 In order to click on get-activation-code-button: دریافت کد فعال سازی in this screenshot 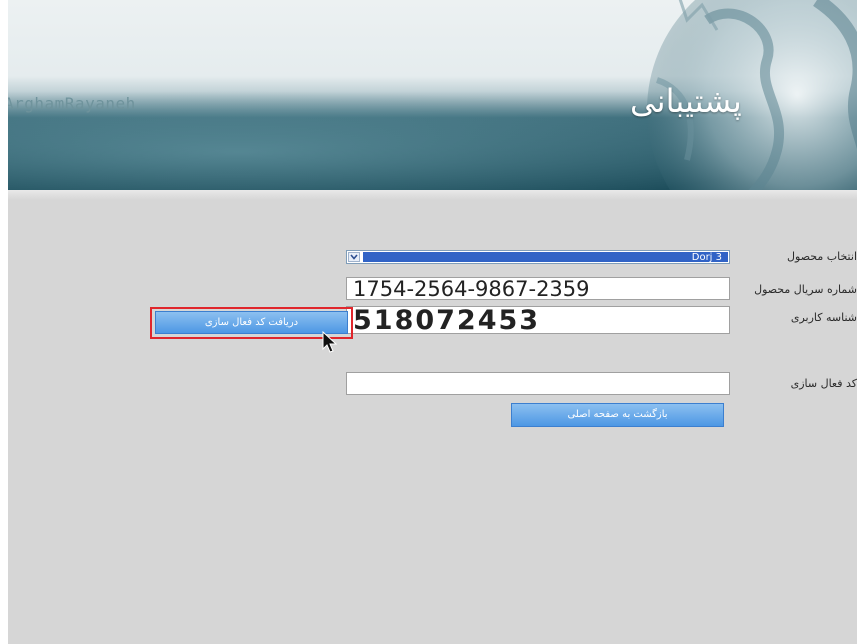, I will do `click(251, 322)`.